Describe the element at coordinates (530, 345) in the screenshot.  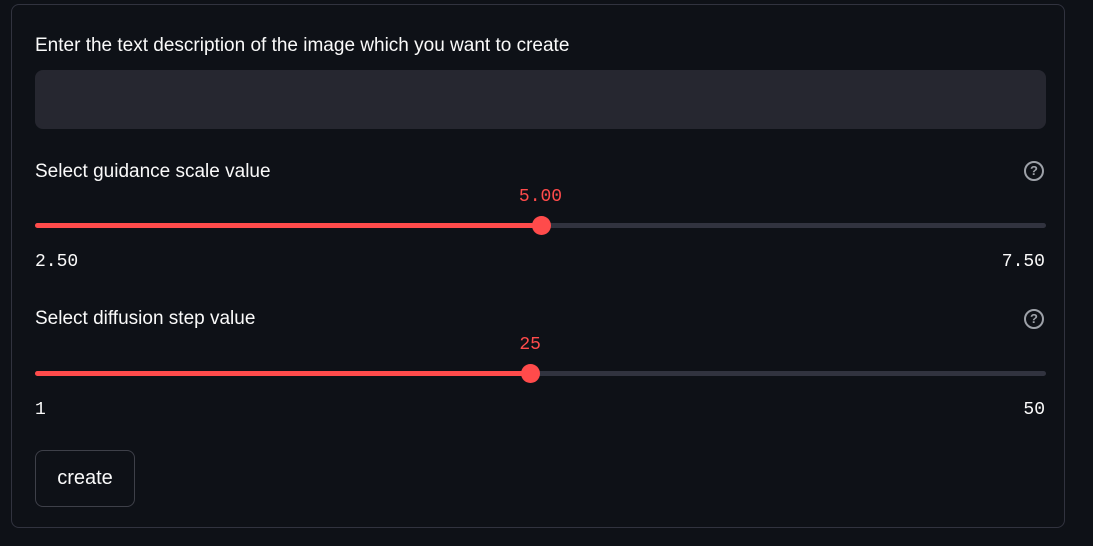
I see `steps-current-value: 25` at that location.